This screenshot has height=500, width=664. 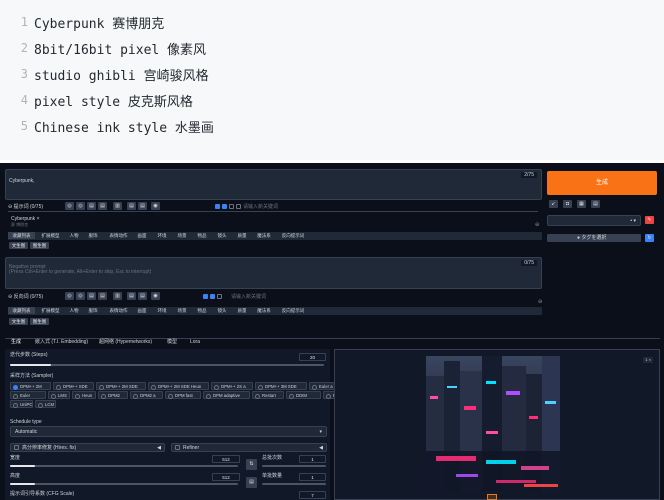 What do you see at coordinates (16, 342) in the screenshot?
I see `tab-generation: 生成` at bounding box center [16, 342].